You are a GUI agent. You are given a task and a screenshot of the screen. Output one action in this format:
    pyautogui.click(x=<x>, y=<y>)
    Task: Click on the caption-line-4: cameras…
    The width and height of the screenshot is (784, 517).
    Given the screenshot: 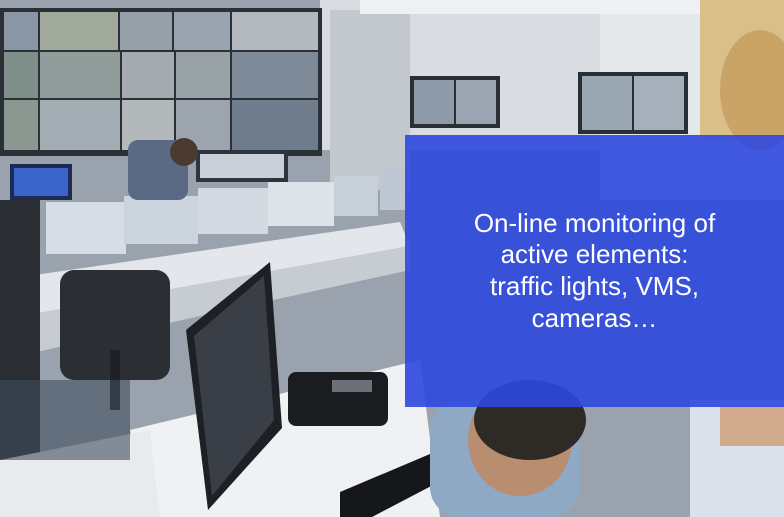 What is the action you would take?
    pyautogui.click(x=594, y=317)
    